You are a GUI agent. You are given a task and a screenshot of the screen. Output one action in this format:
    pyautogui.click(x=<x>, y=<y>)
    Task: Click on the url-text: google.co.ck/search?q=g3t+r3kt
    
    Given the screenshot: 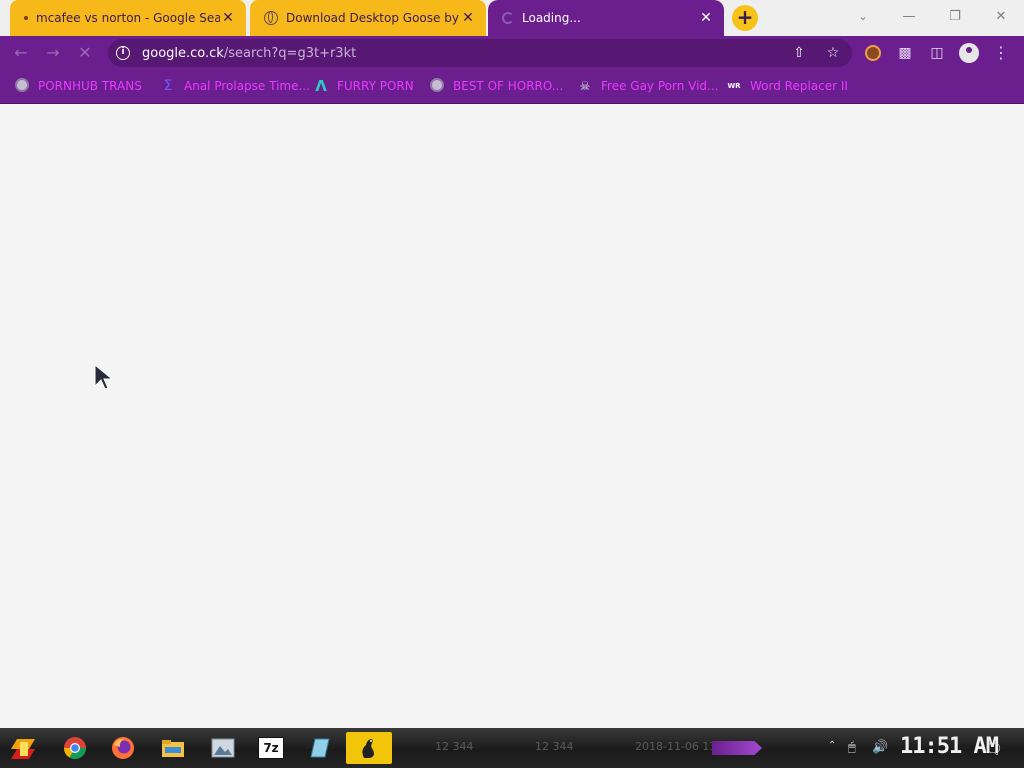 What is the action you would take?
    pyautogui.click(x=249, y=53)
    